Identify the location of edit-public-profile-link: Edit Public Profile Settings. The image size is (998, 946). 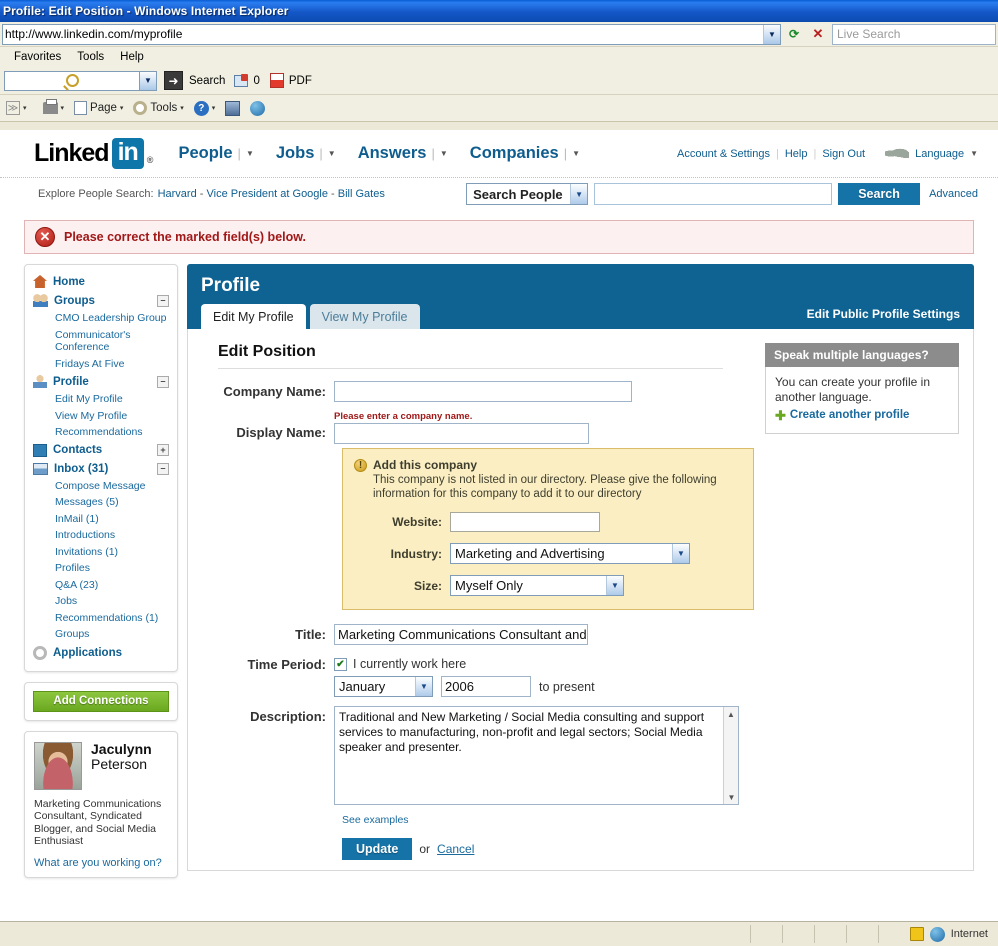
(883, 314).